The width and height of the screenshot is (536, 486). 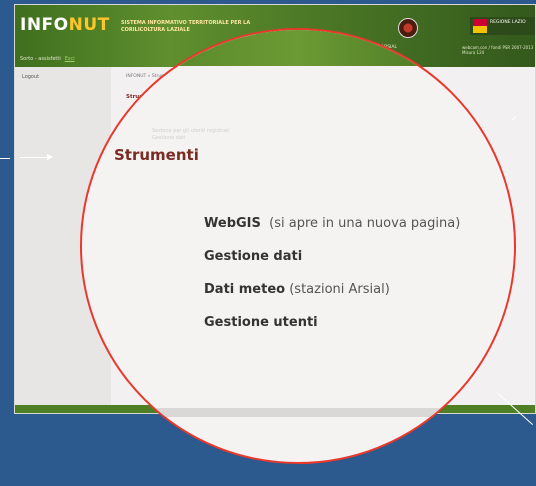 What do you see at coordinates (40, 59) in the screenshot?
I see `user-label: Sorto - assisfetti` at bounding box center [40, 59].